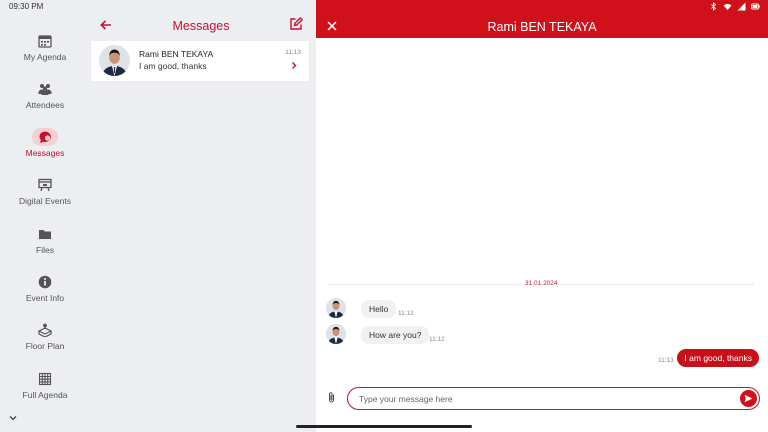 The image size is (768, 432). I want to click on stage-icon, so click(45, 185).